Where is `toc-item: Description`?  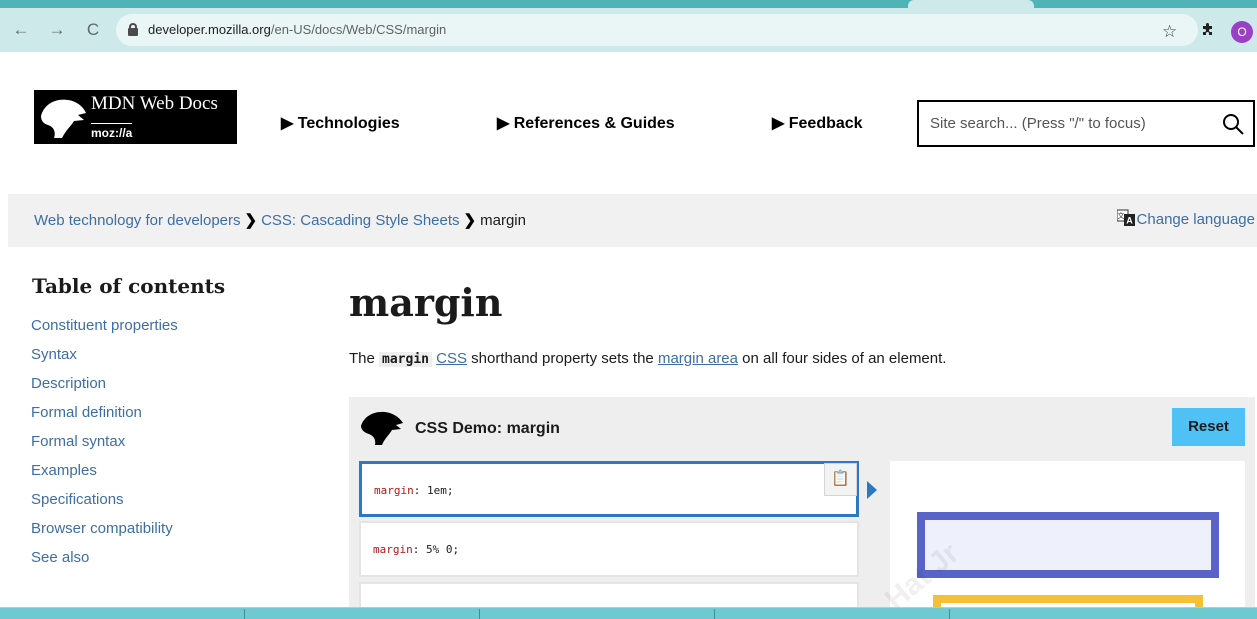
toc-item: Description is located at coordinates (104, 389).